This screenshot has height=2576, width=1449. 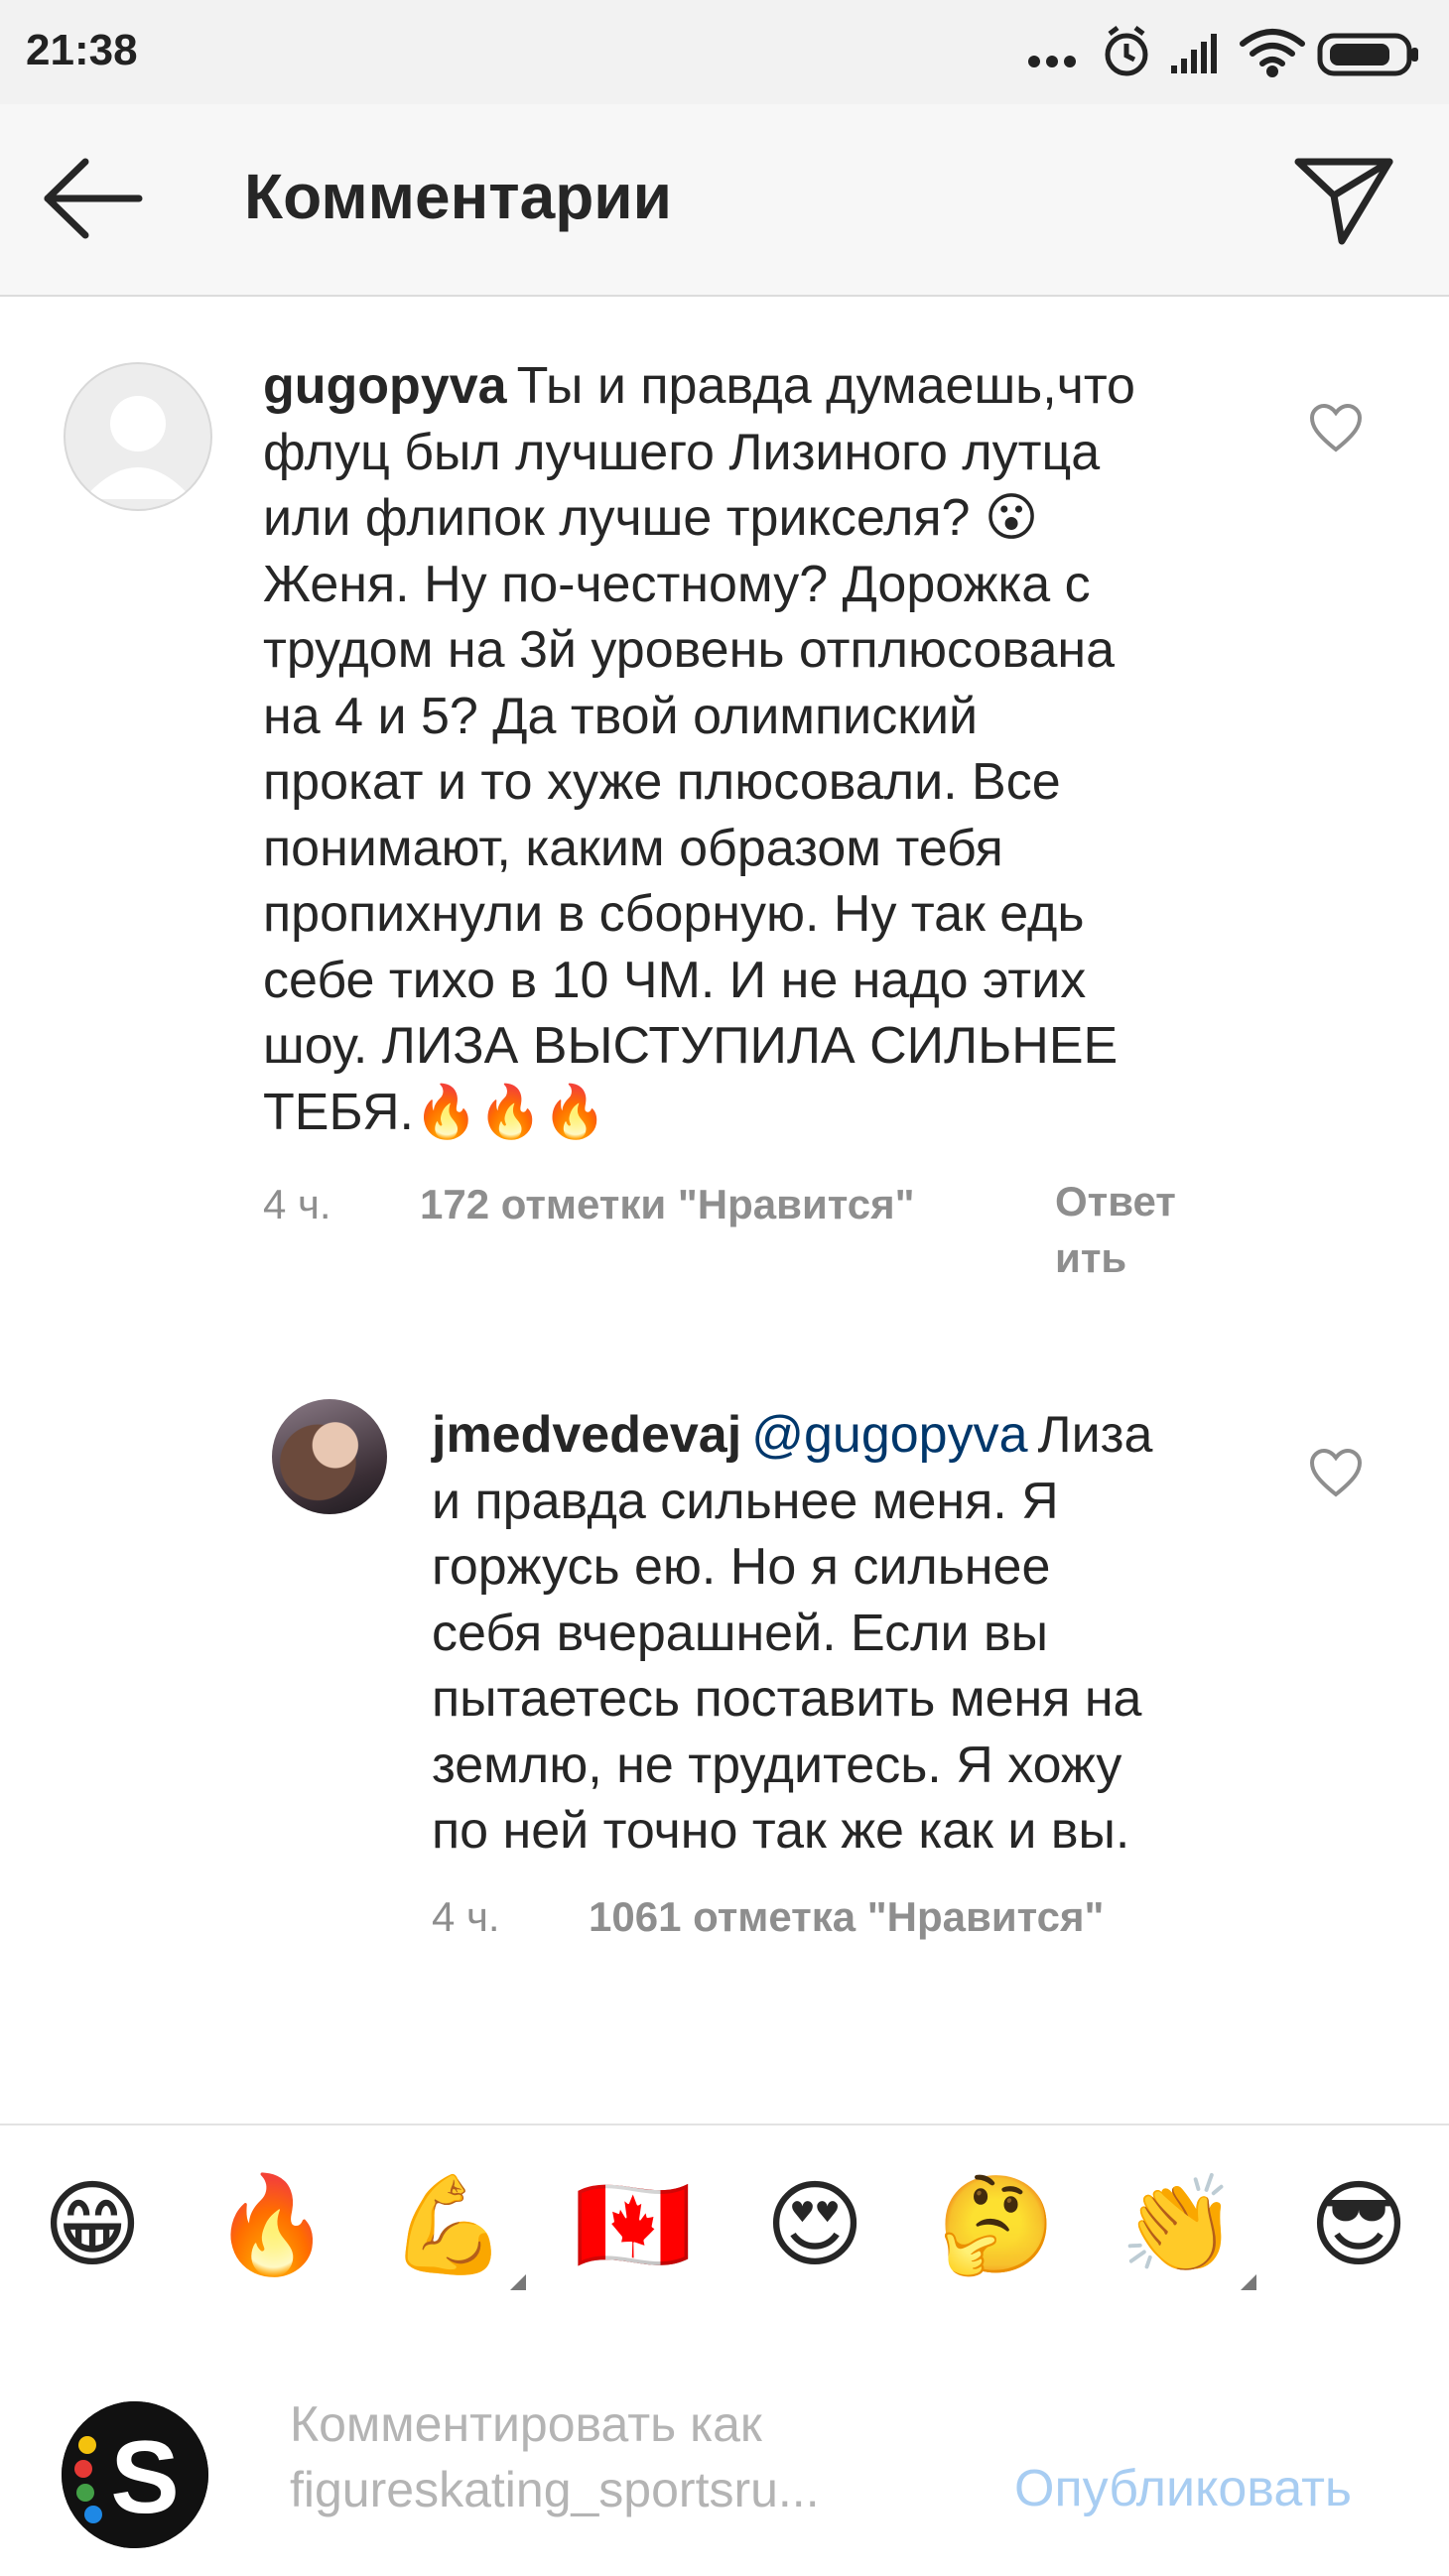 I want to click on likes-count: 172 отметки "Нравится", so click(x=667, y=1205).